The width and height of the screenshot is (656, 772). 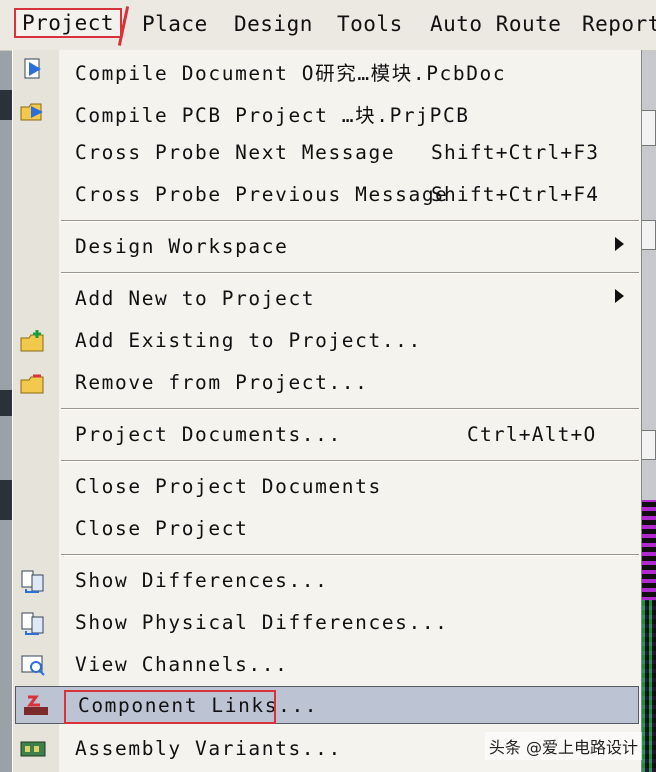 I want to click on menu-item-label: Close Project, so click(x=162, y=528).